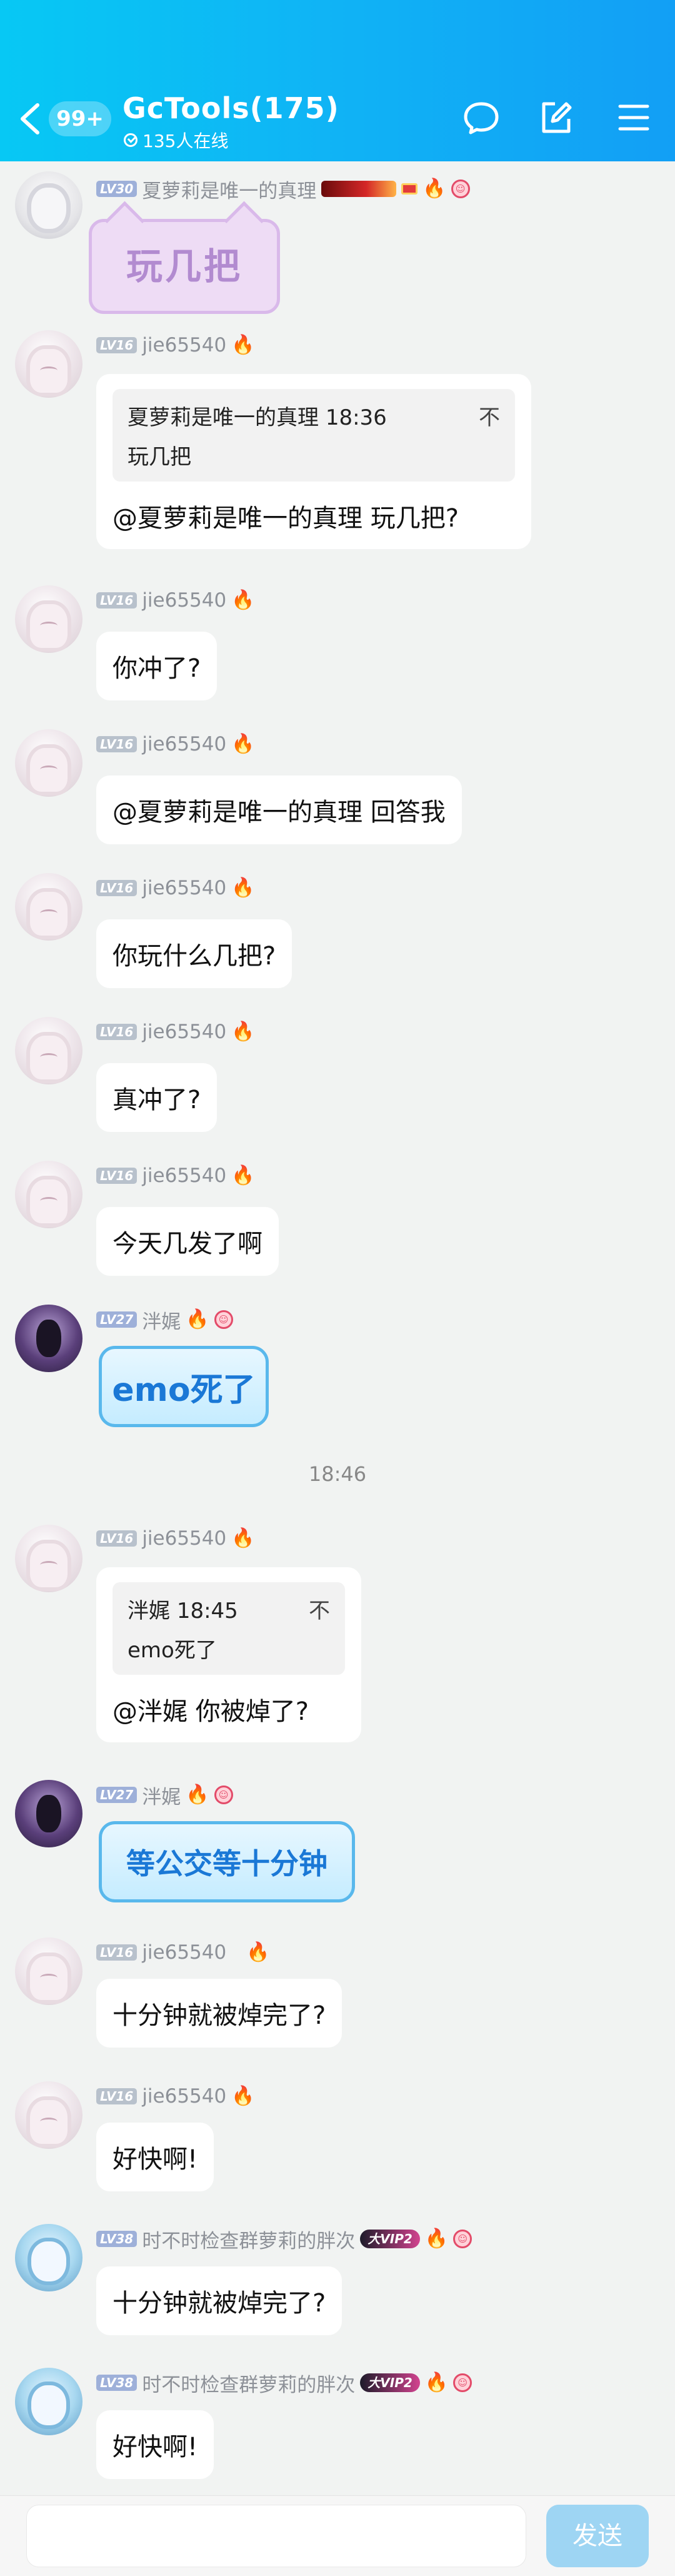 The height and width of the screenshot is (2576, 675). What do you see at coordinates (279, 809) in the screenshot?
I see `message-bubble: @夏萝莉是唯一的真理 回答我` at bounding box center [279, 809].